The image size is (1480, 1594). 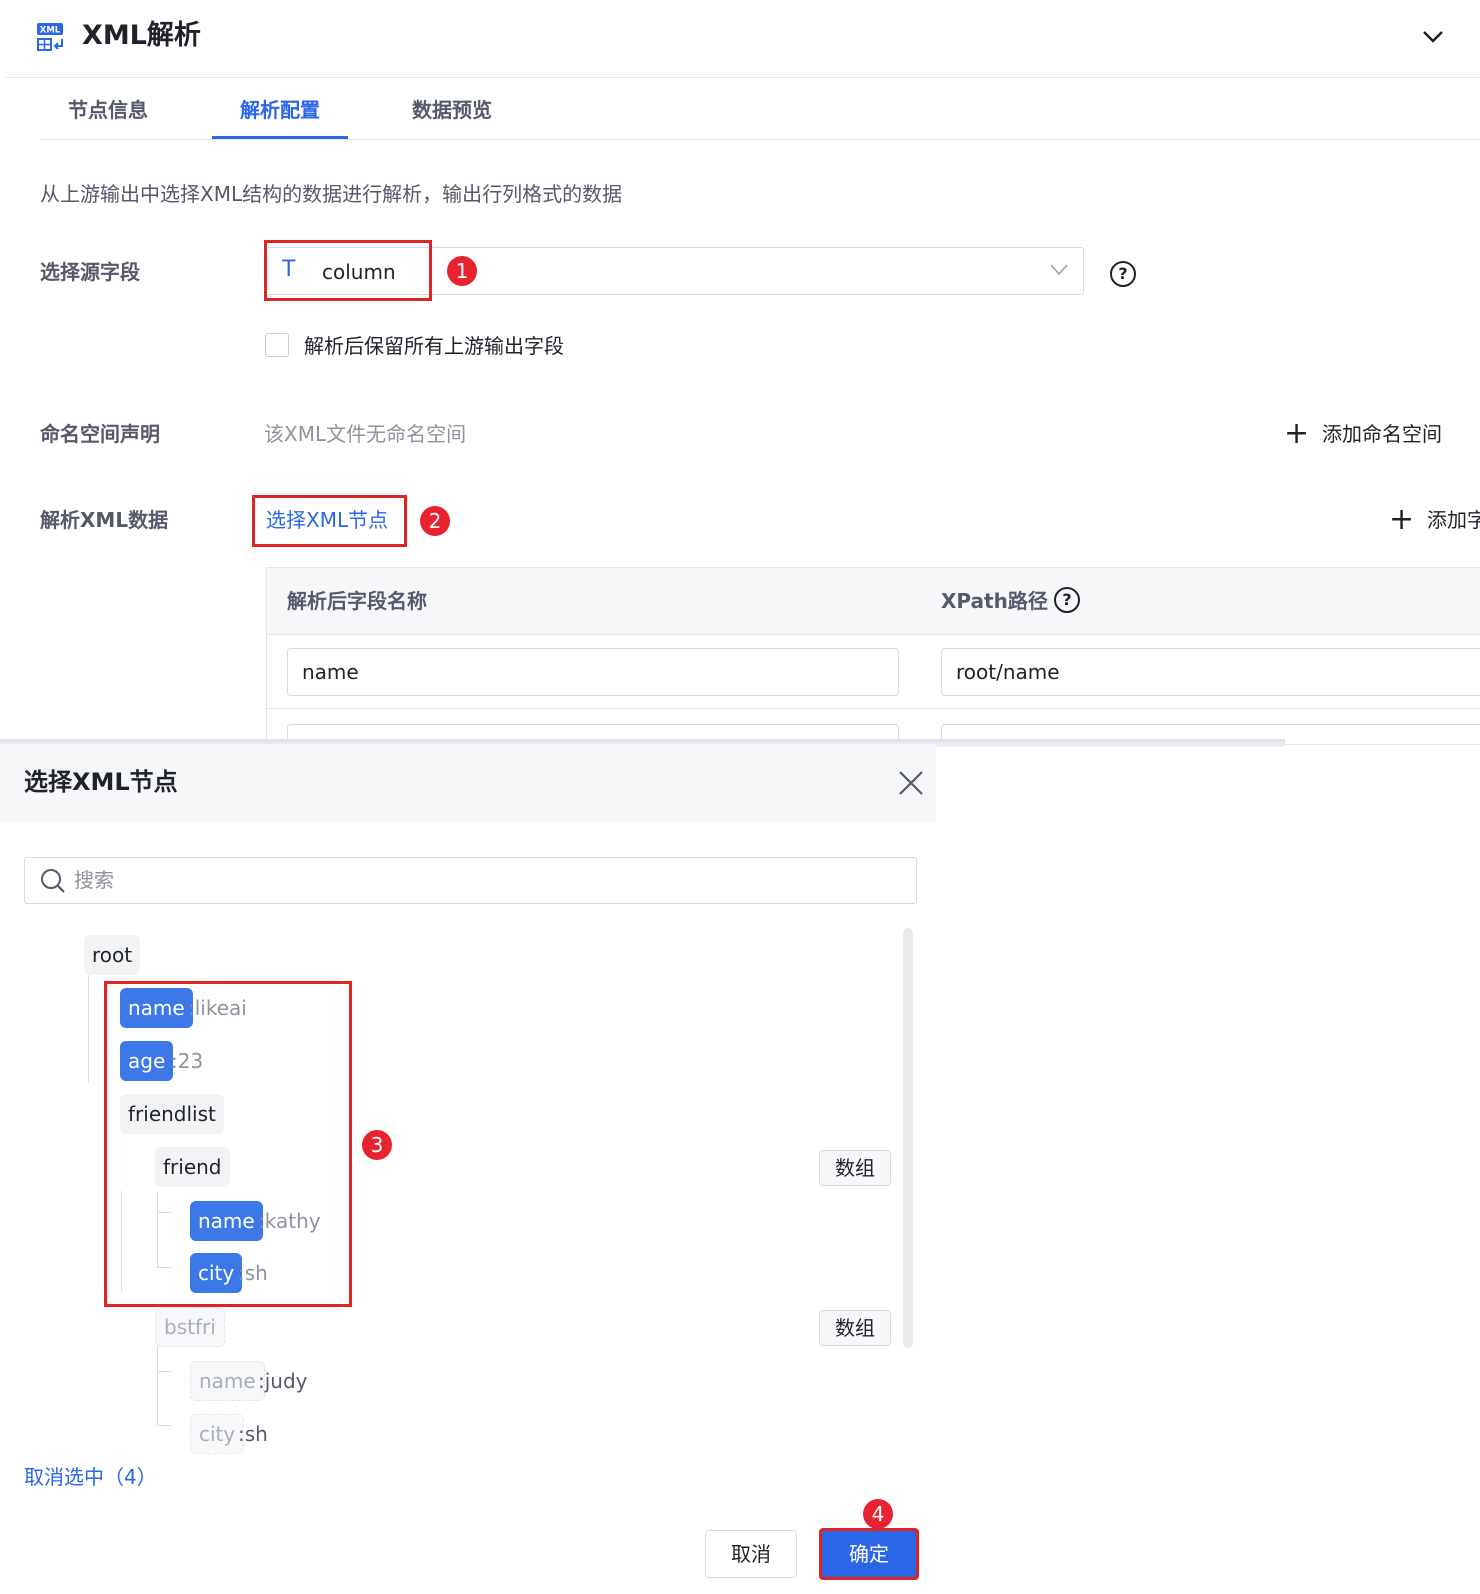 I want to click on table-header, so click(x=873, y=601).